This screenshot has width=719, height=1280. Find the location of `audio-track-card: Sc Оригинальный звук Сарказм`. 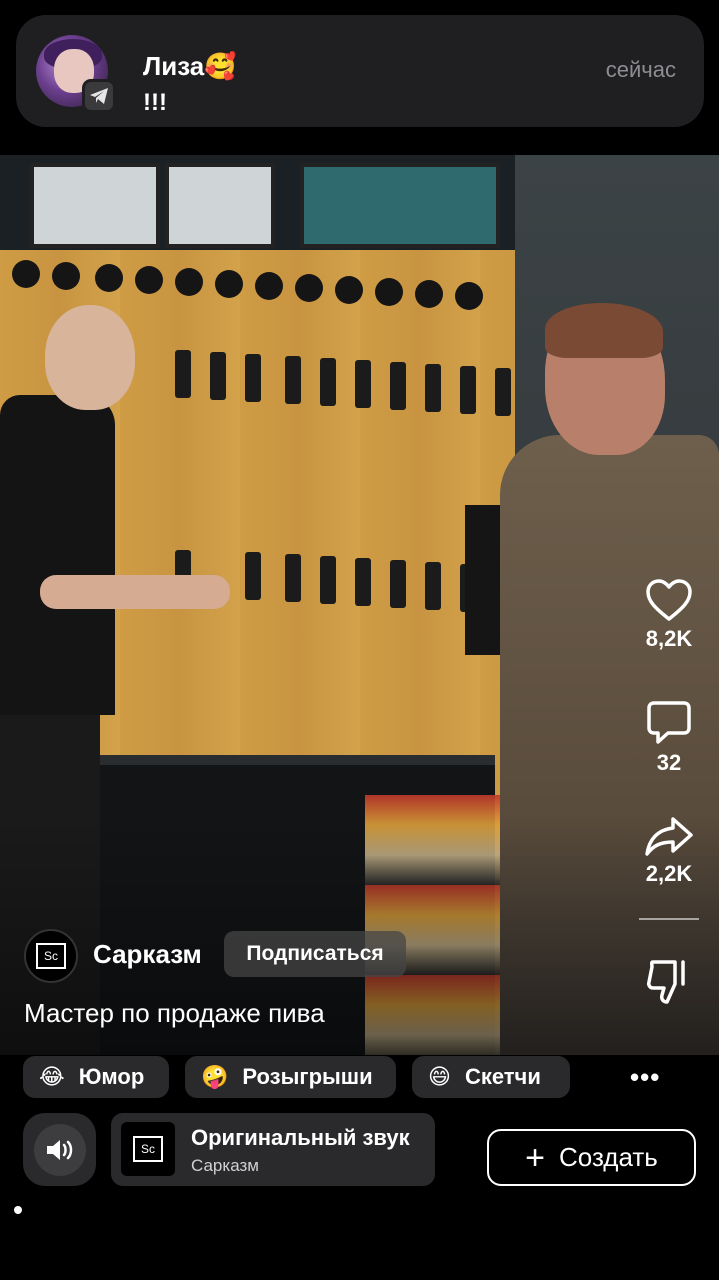

audio-track-card: Sc Оригинальный звук Сарказм is located at coordinates (273, 1149).